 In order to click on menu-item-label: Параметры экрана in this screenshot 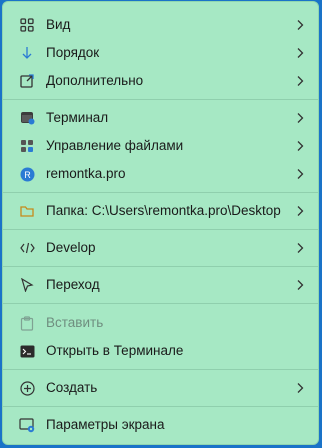, I will do `click(105, 424)`.